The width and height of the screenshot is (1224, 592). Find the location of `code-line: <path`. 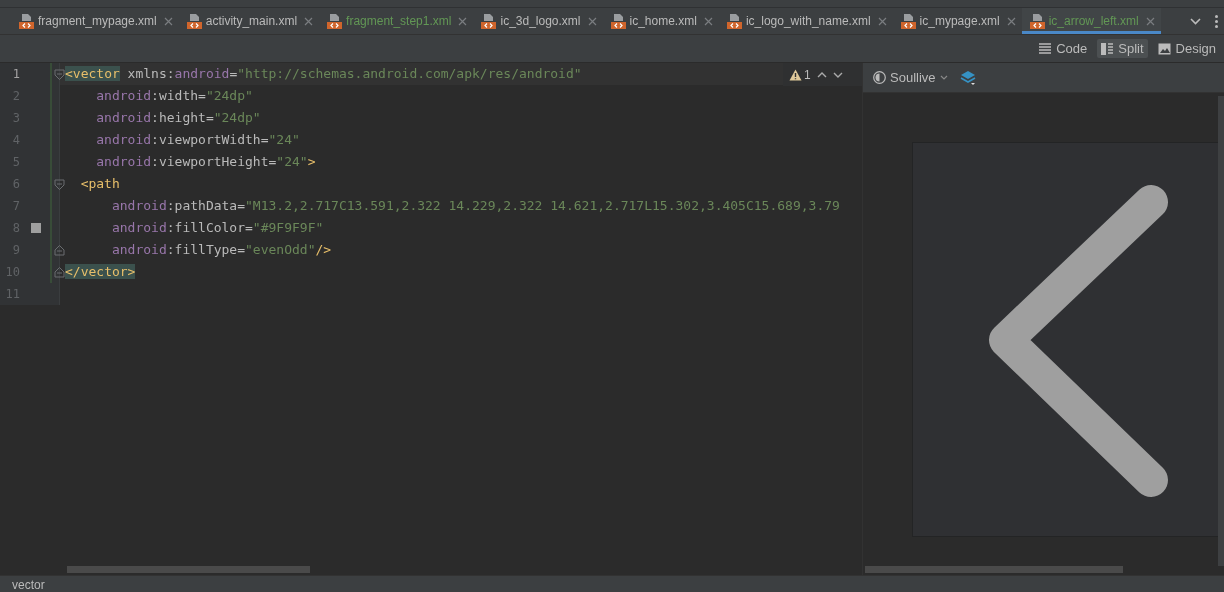

code-line: <path is located at coordinates (99, 184).